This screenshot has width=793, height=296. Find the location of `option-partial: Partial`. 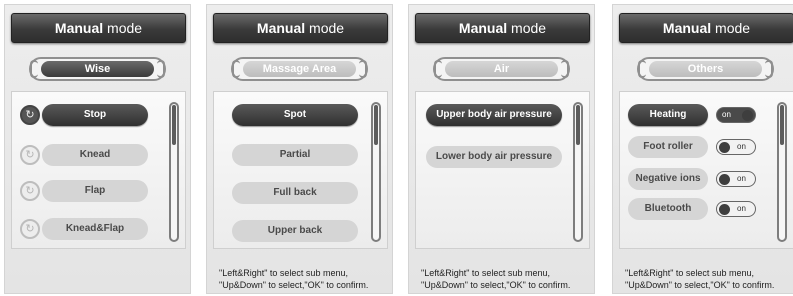

option-partial: Partial is located at coordinates (295, 155).